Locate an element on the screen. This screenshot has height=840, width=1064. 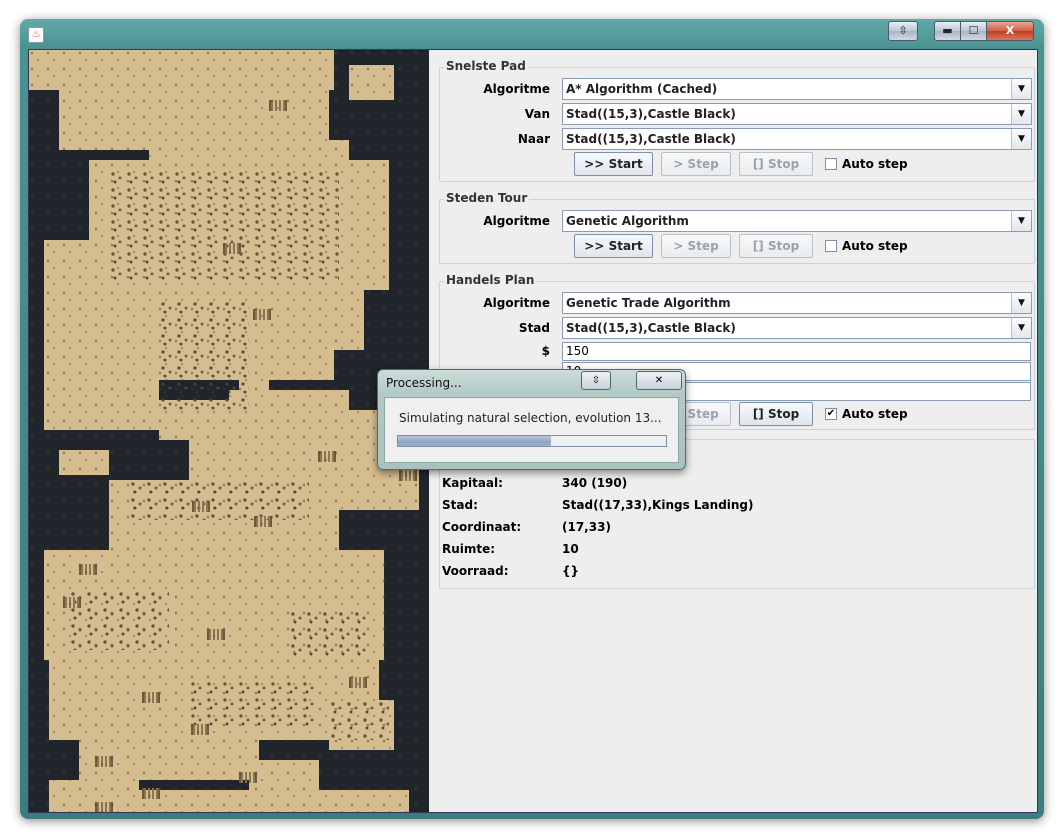
pin-button: ⇳ is located at coordinates (903, 31).